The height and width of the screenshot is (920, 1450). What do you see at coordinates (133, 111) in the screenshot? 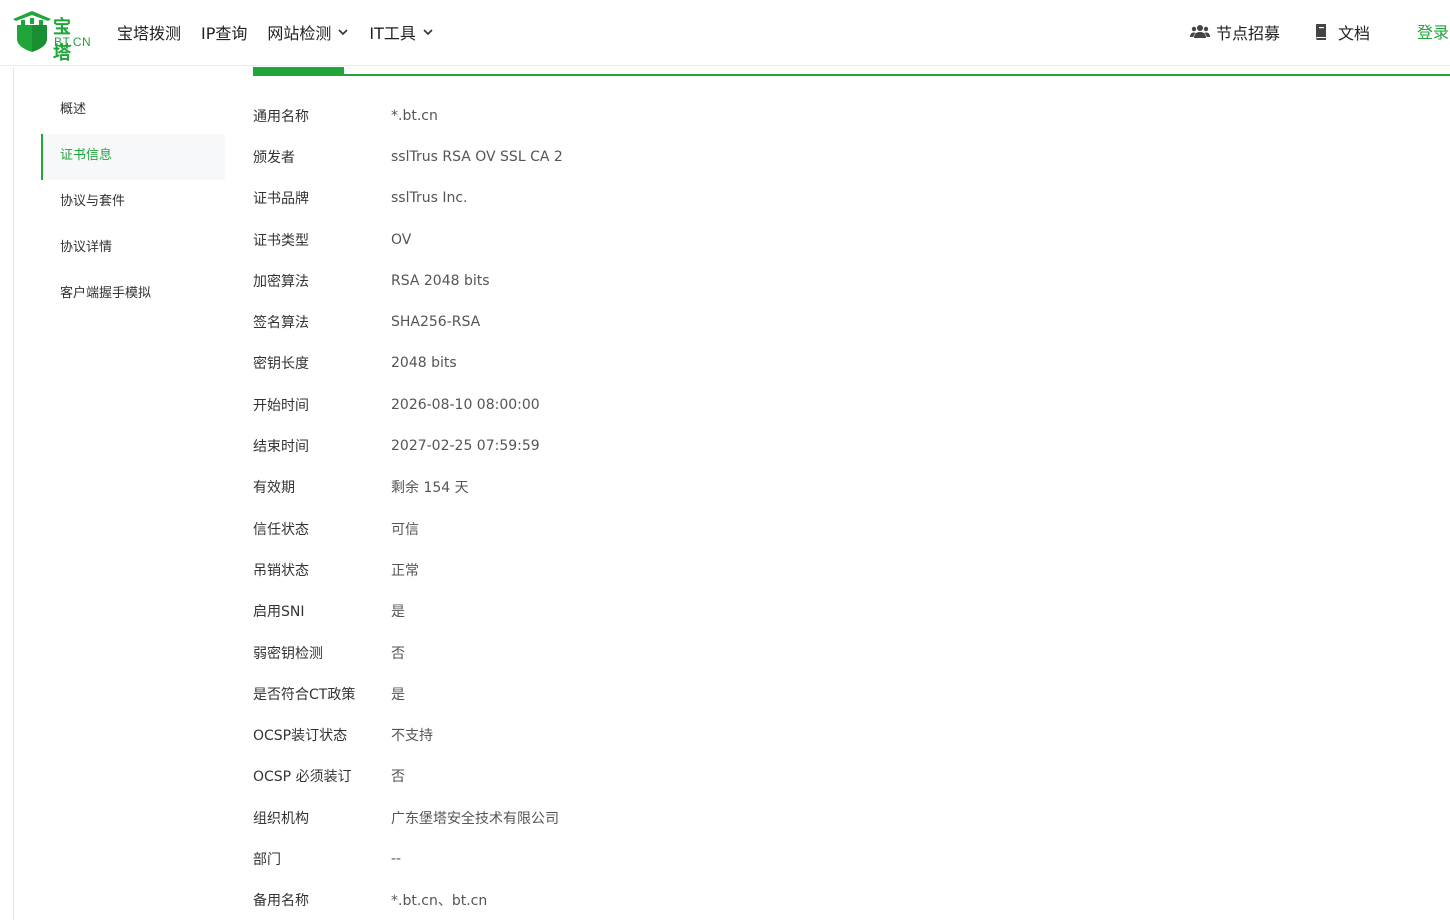
I see `sidebar-item-overview: 概述` at bounding box center [133, 111].